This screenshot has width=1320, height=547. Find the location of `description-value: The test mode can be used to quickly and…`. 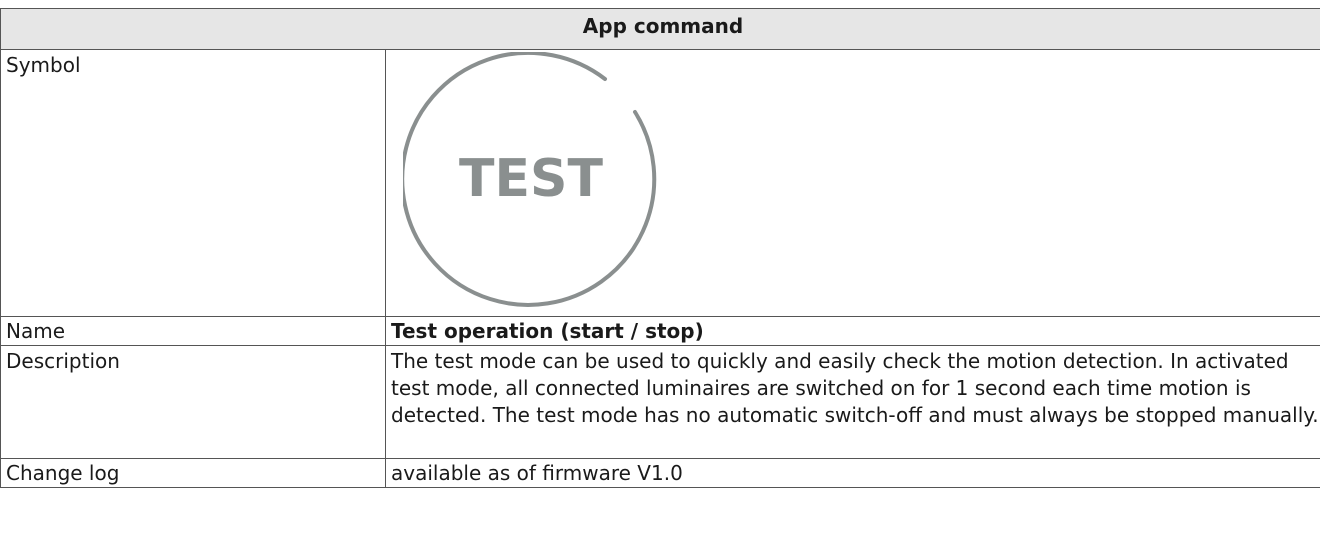

description-value: The test mode can be used to quickly and… is located at coordinates (852, 402).